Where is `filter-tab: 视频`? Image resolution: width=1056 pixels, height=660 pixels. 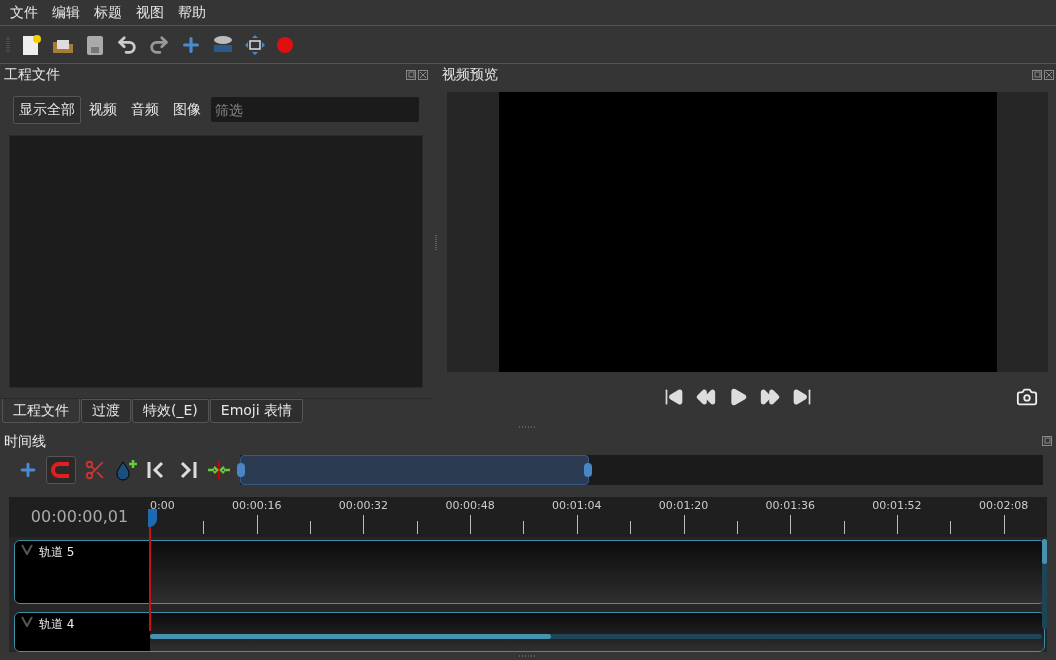 filter-tab: 视频 is located at coordinates (103, 109).